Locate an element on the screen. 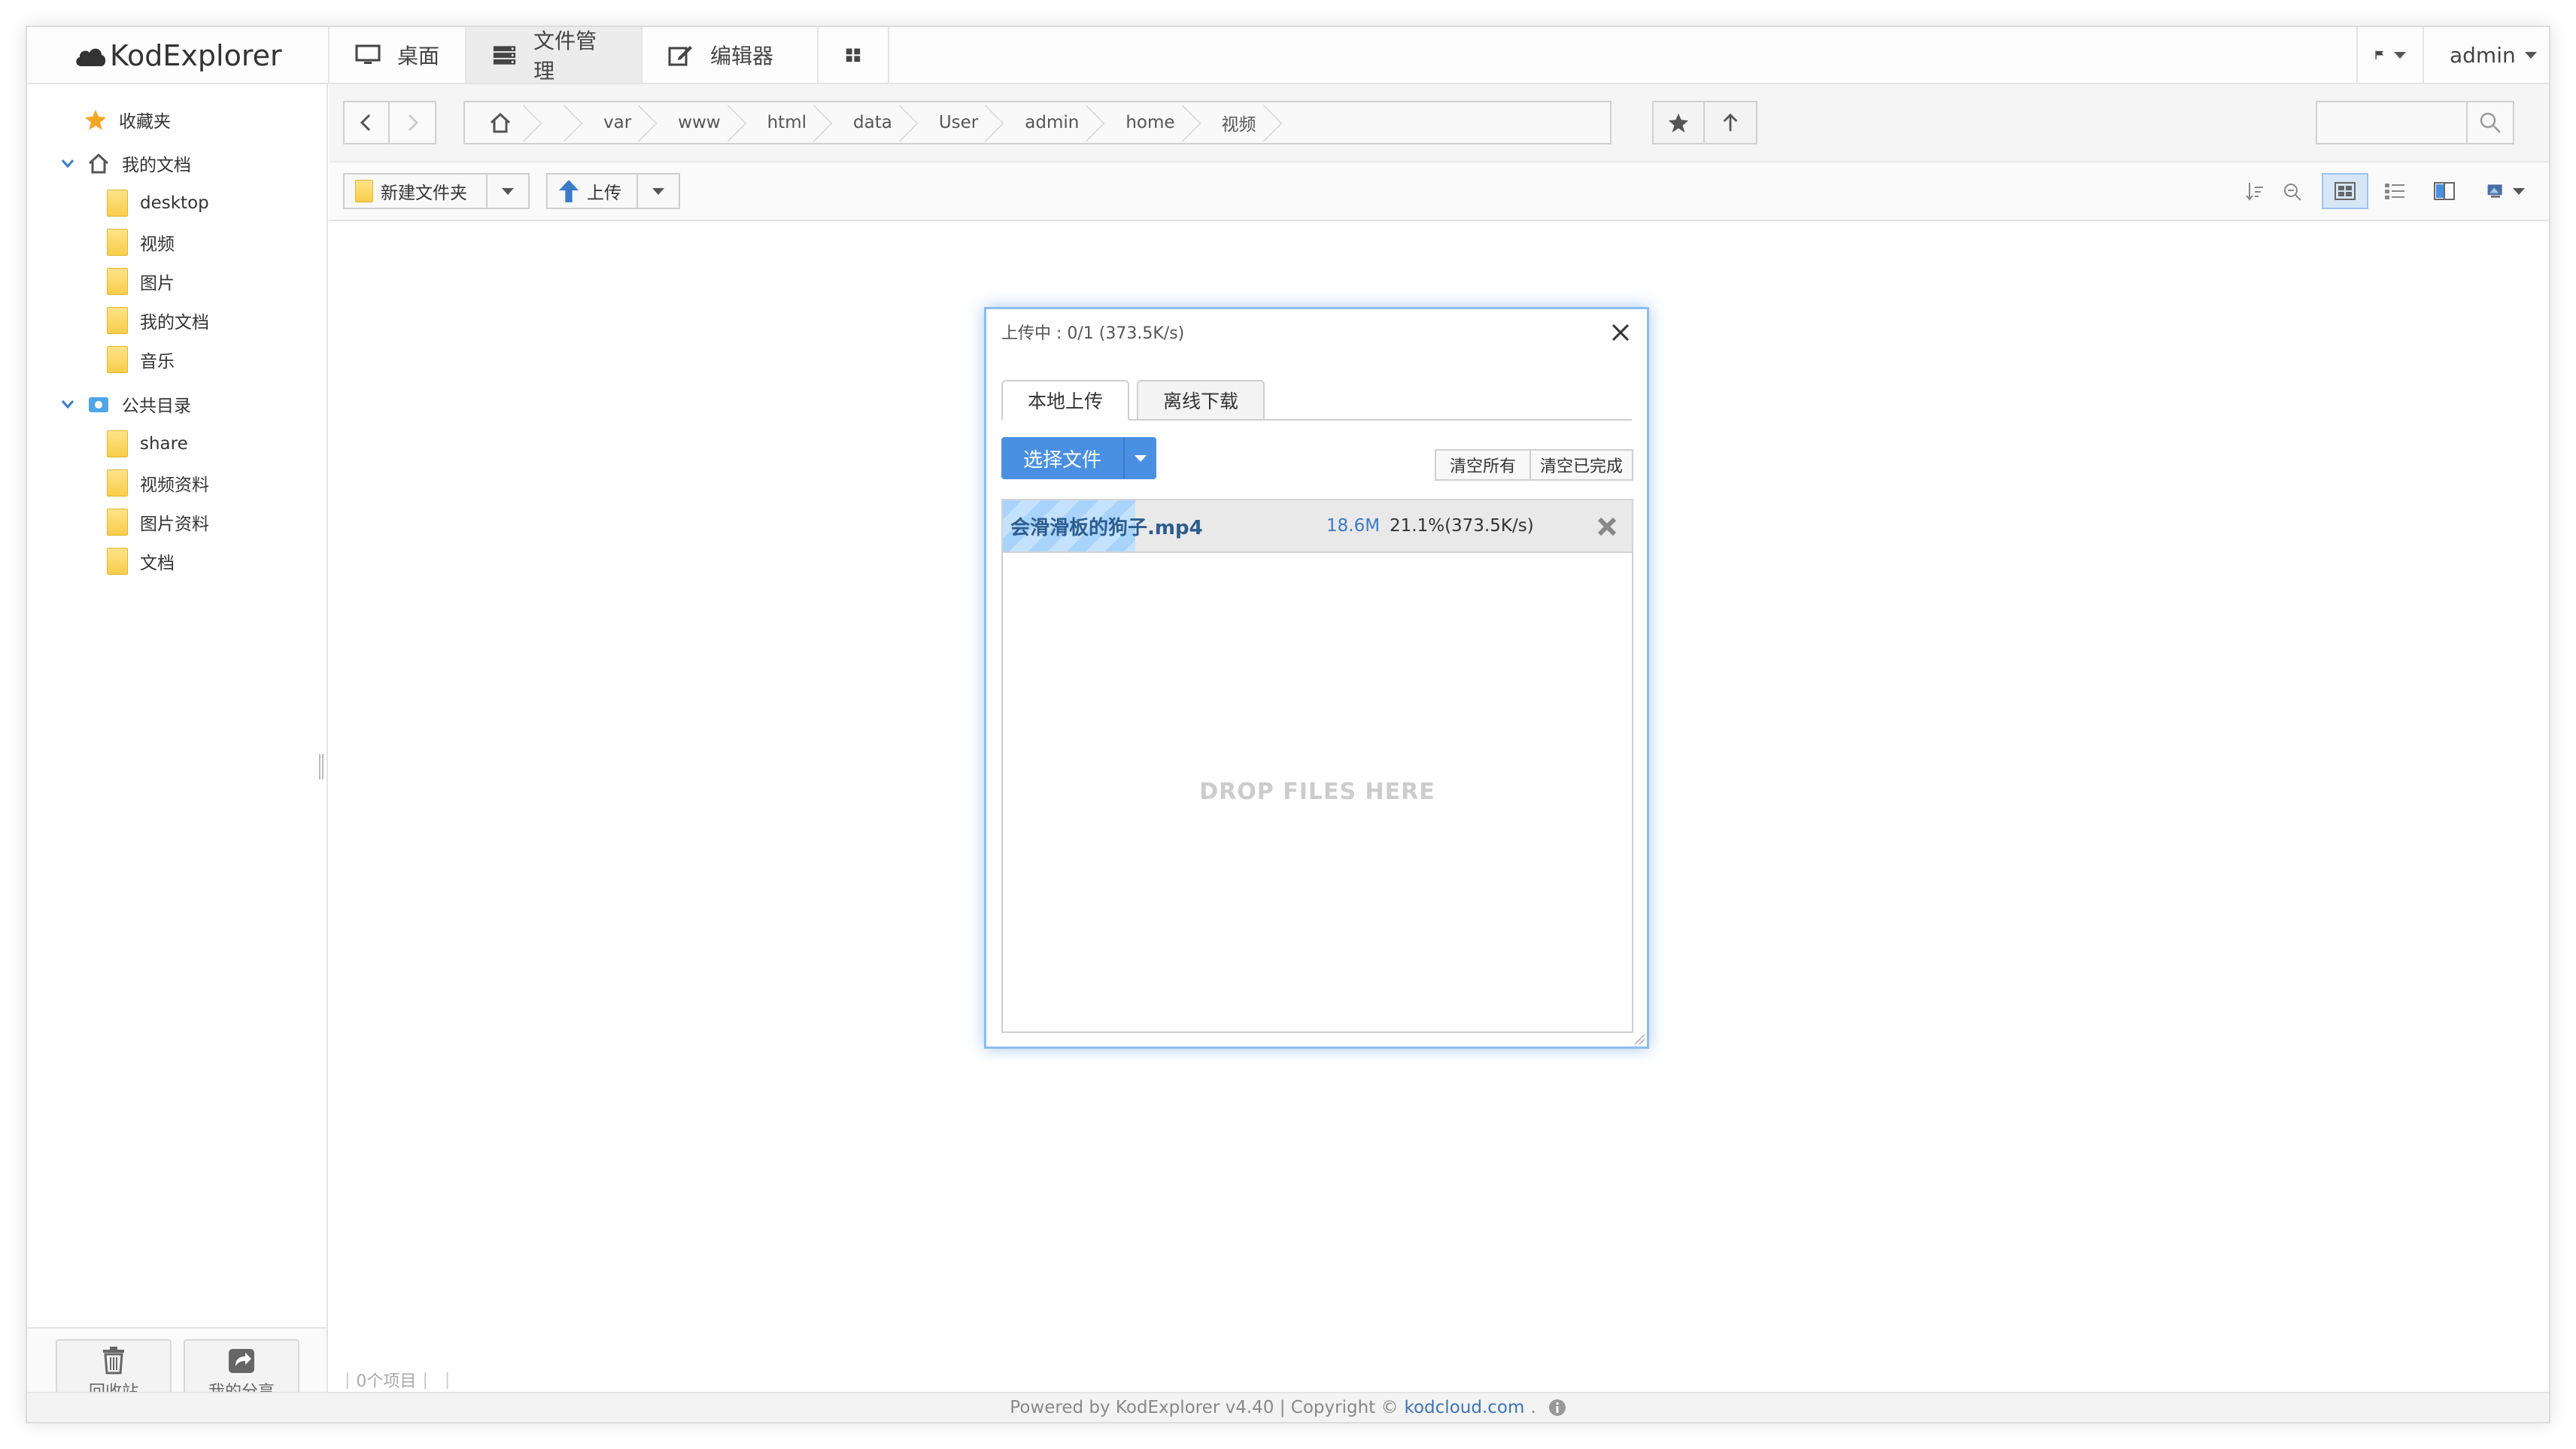  breadcrumb-item: home is located at coordinates (1146, 123).